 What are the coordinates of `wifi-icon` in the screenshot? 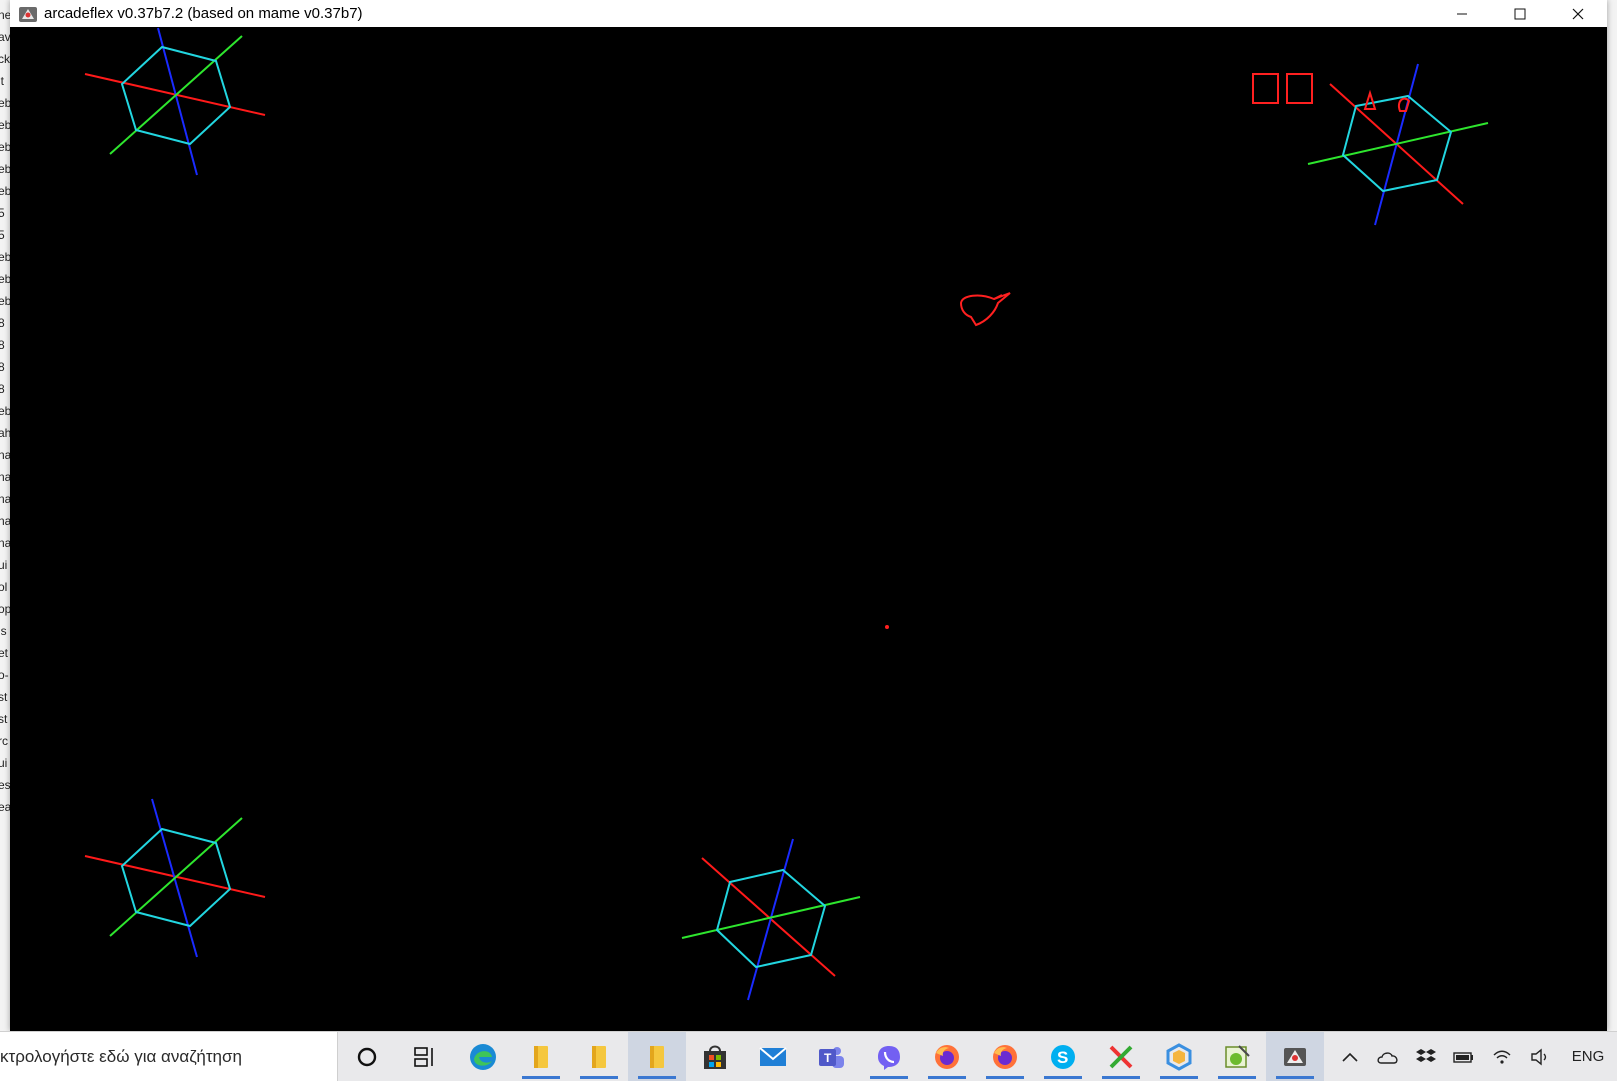 It's located at (1502, 1057).